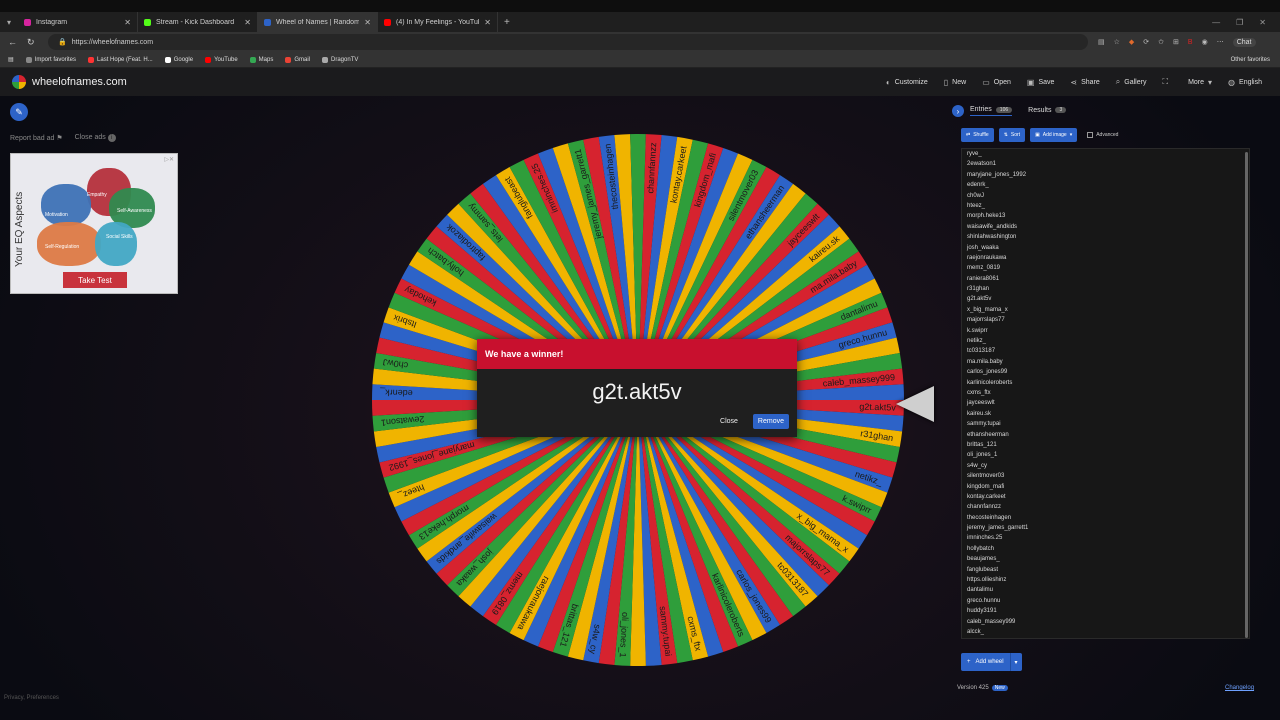 The width and height of the screenshot is (1280, 720). Describe the element at coordinates (1161, 42) in the screenshot. I see `favorites-icon: ✩` at that location.